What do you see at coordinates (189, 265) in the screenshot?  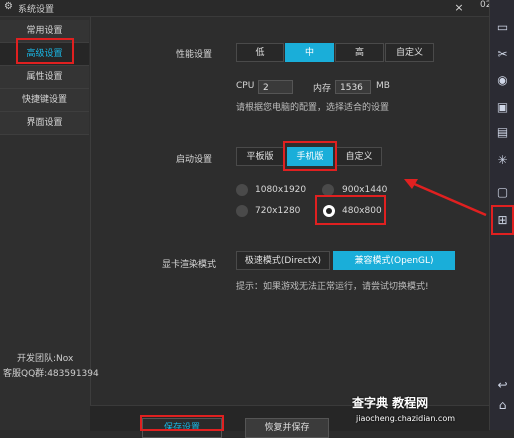 I see `render-label: 显卡渲染模式` at bounding box center [189, 265].